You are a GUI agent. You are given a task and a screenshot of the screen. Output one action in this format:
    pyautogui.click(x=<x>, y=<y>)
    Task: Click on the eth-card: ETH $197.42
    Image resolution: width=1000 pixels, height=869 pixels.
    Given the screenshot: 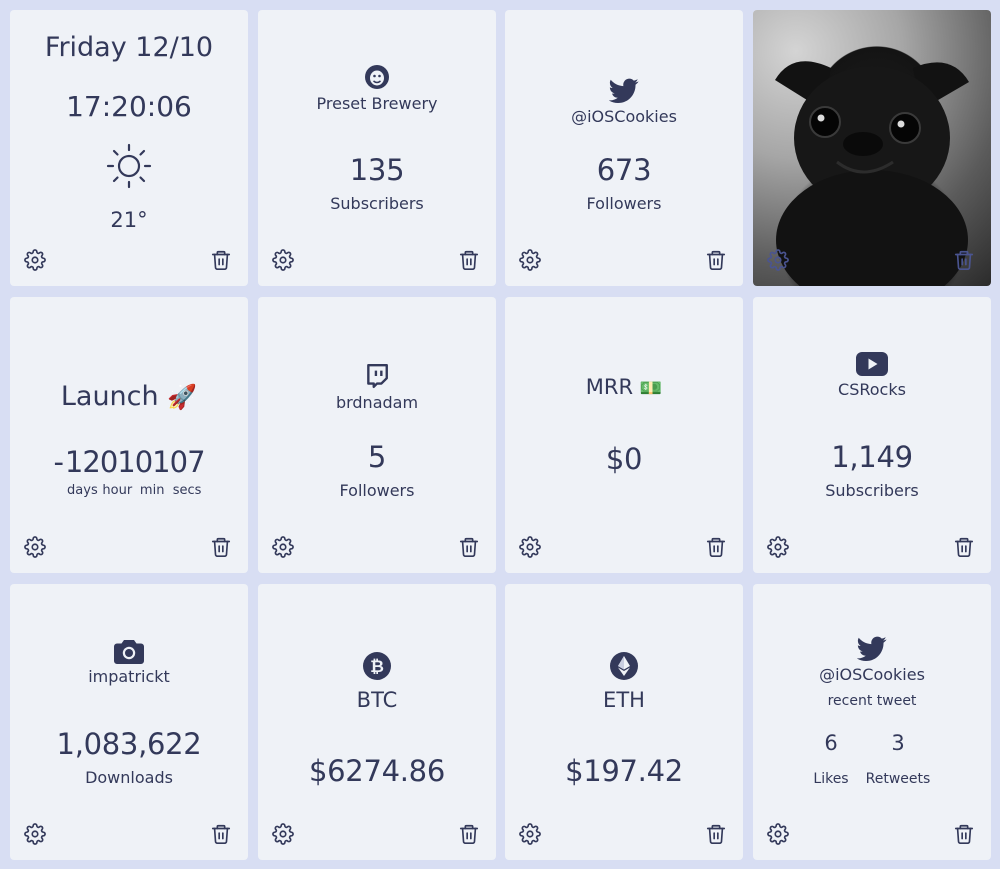 What is the action you would take?
    pyautogui.click(x=624, y=722)
    